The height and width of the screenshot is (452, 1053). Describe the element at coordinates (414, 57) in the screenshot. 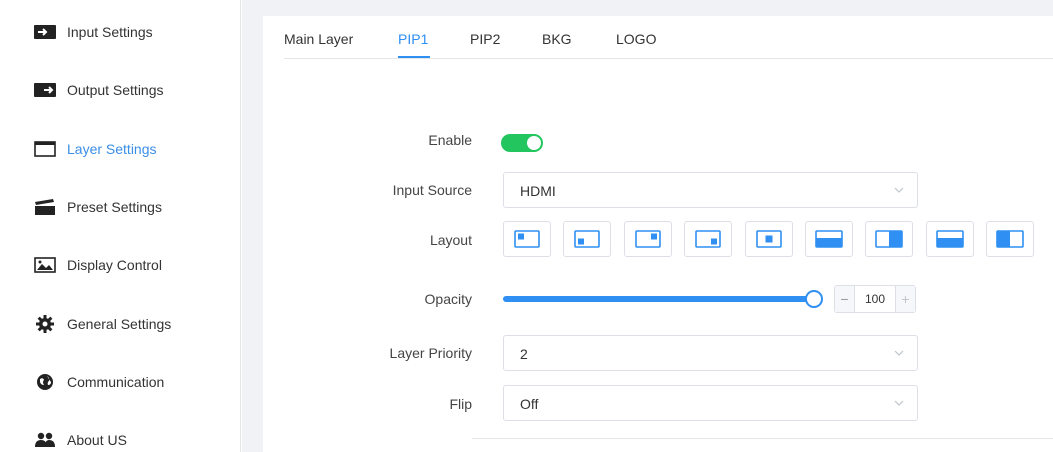

I see `active-tab-indicator` at that location.